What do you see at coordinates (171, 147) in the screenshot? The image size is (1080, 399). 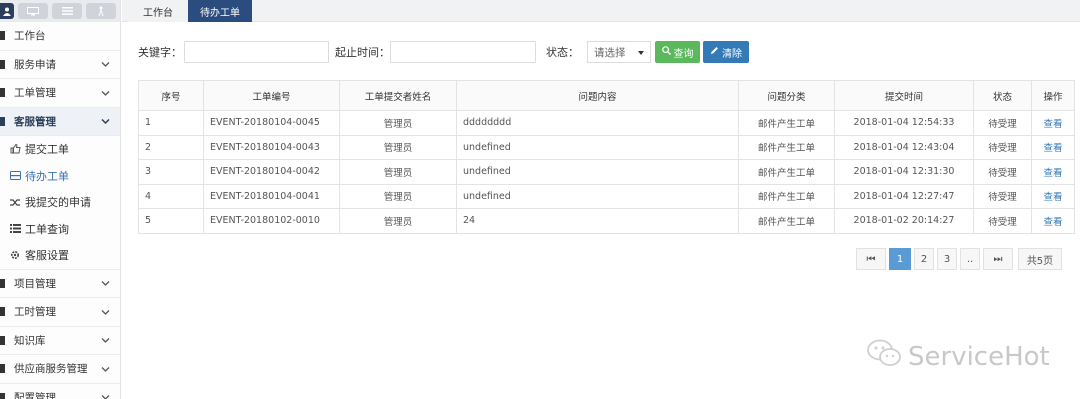 I see `cell-index: 2` at bounding box center [171, 147].